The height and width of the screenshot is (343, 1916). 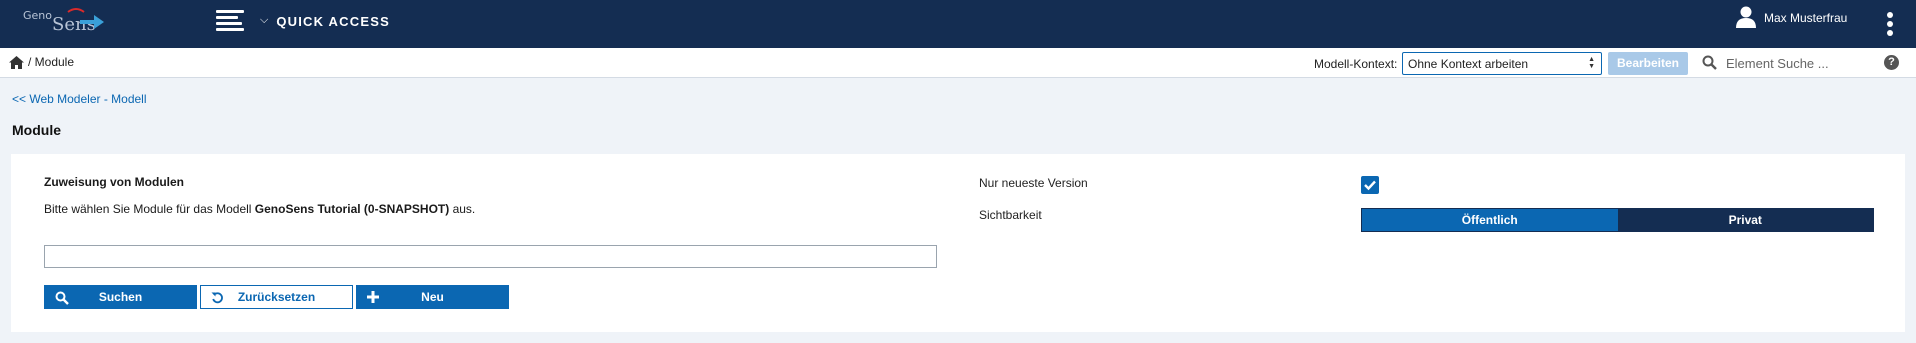 What do you see at coordinates (1745, 220) in the screenshot?
I see `visibility-private-option: Privat` at bounding box center [1745, 220].